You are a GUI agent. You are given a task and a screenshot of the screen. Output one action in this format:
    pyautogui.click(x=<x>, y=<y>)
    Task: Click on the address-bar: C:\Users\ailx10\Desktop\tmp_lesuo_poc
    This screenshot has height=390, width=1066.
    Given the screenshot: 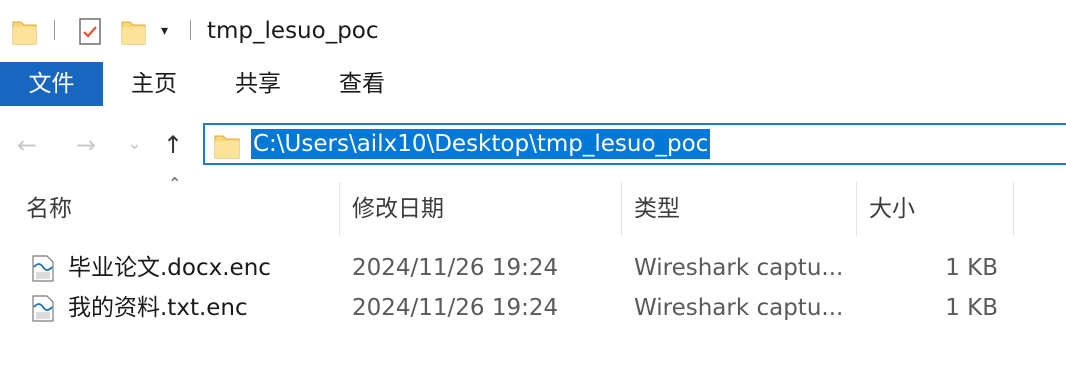 What is the action you would take?
    pyautogui.click(x=634, y=144)
    